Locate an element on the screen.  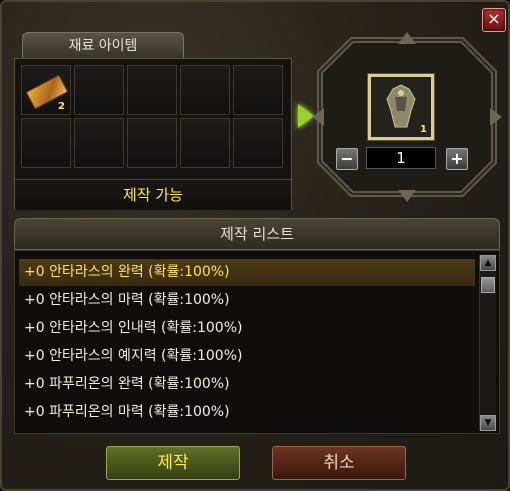
cancel-button: 취소 is located at coordinates (339, 463).